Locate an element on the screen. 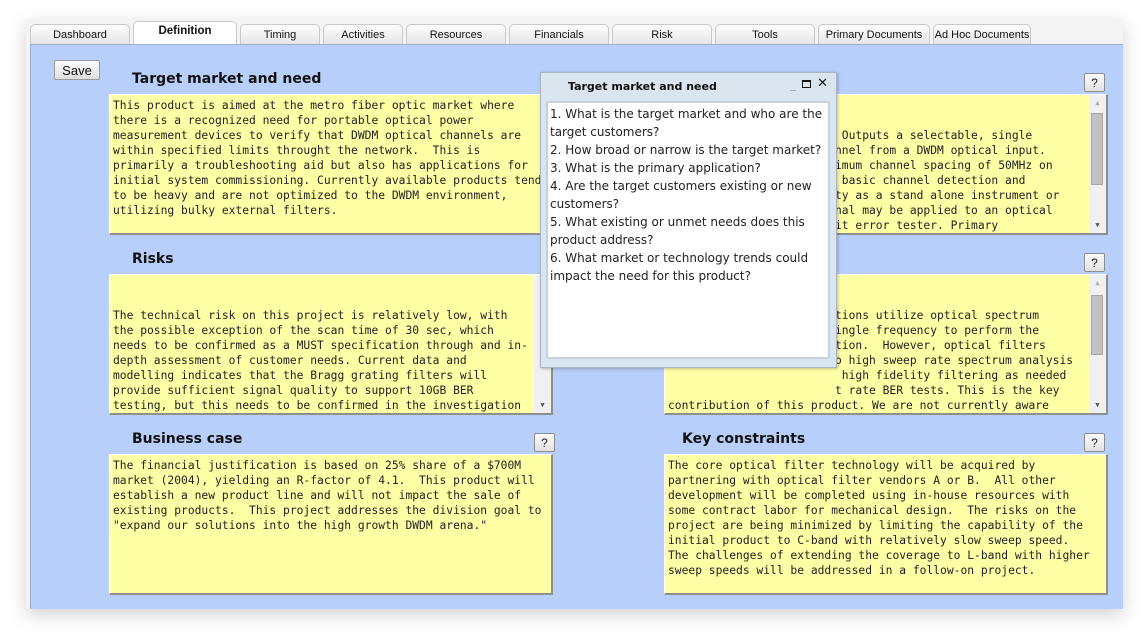 The width and height of the screenshot is (1143, 636). tab-financials: Financials is located at coordinates (559, 34).